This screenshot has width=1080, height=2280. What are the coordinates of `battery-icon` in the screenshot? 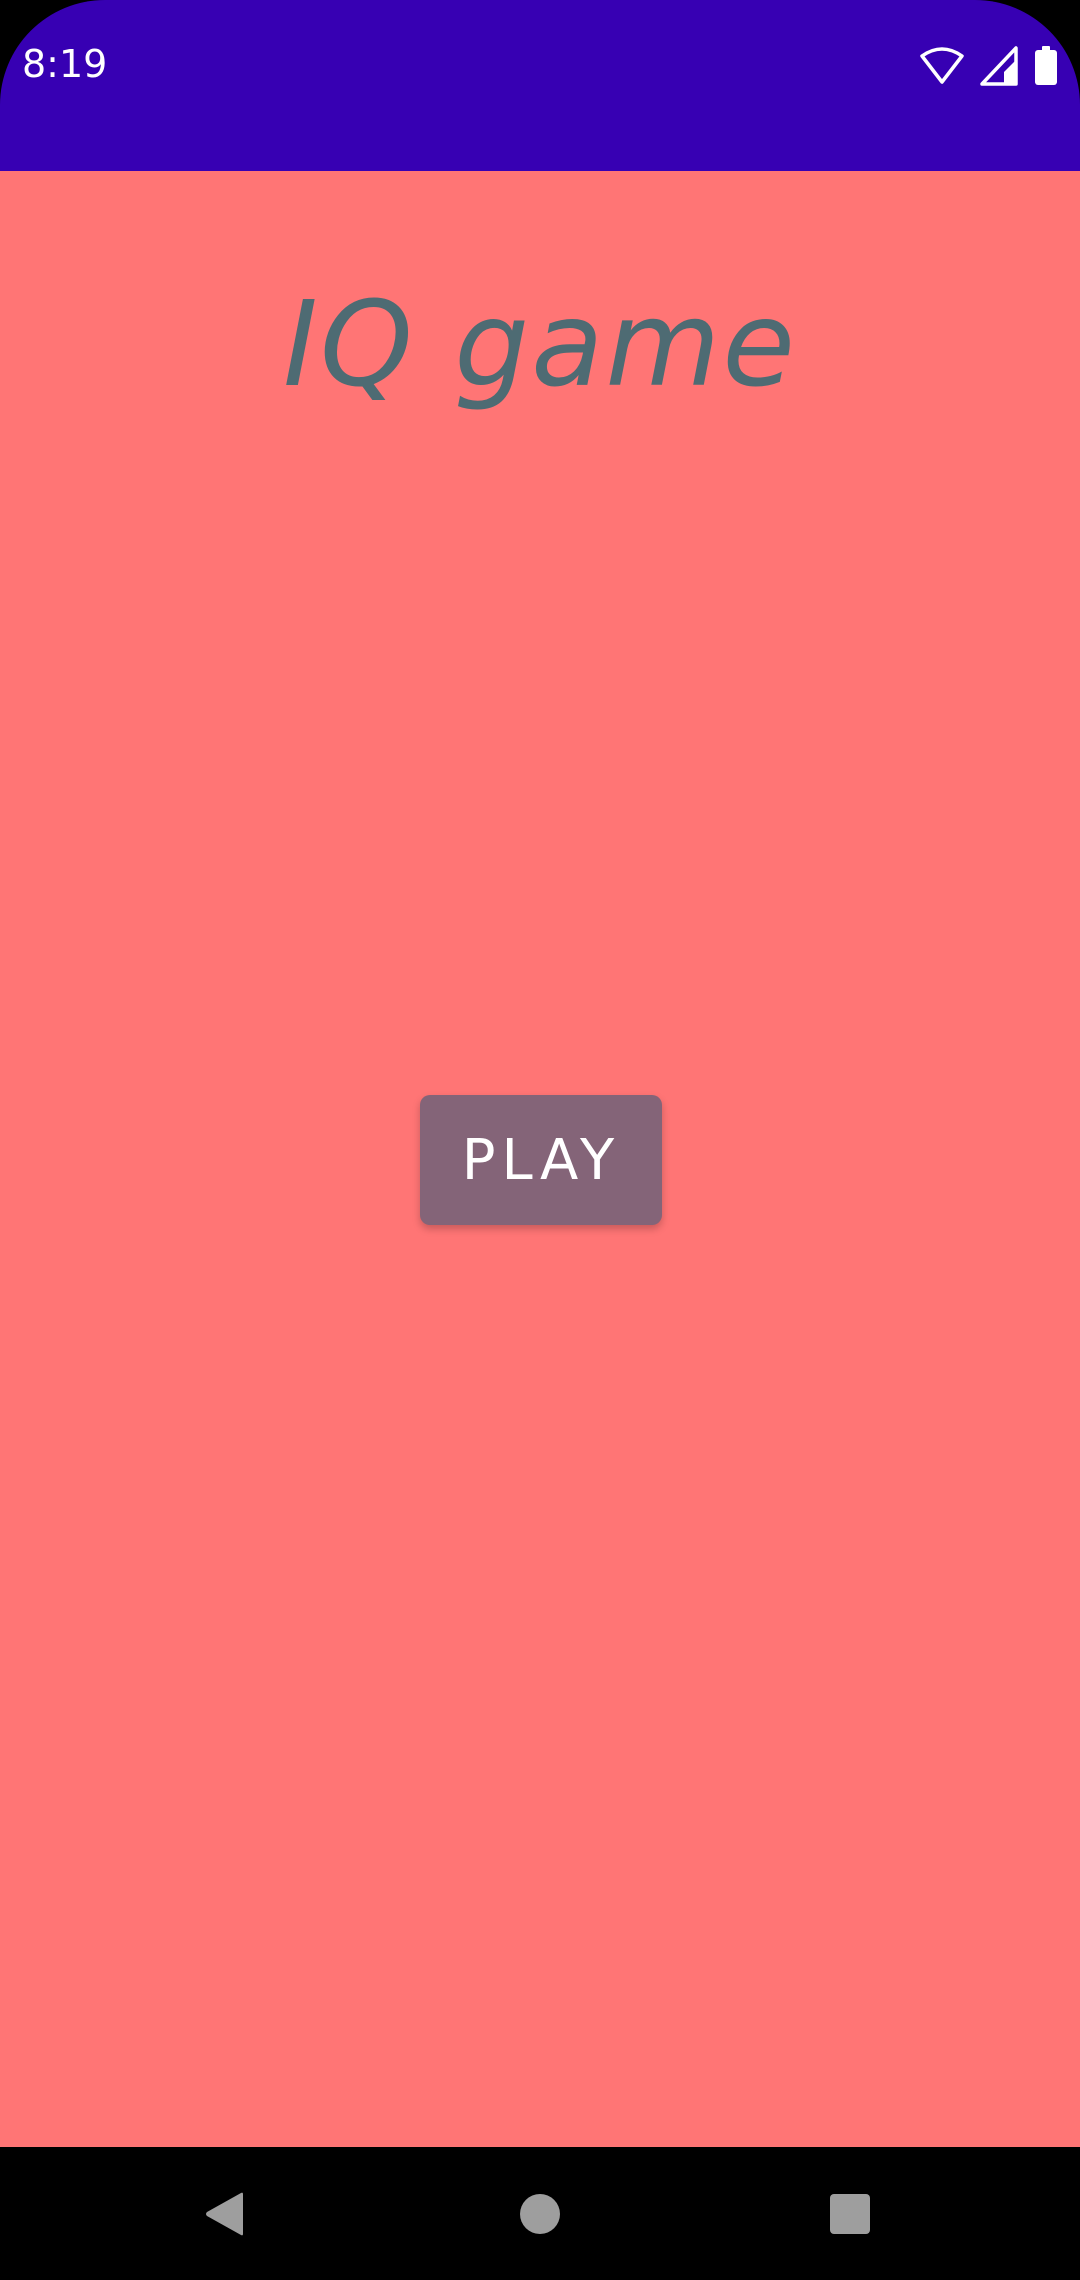 It's located at (1046, 68).